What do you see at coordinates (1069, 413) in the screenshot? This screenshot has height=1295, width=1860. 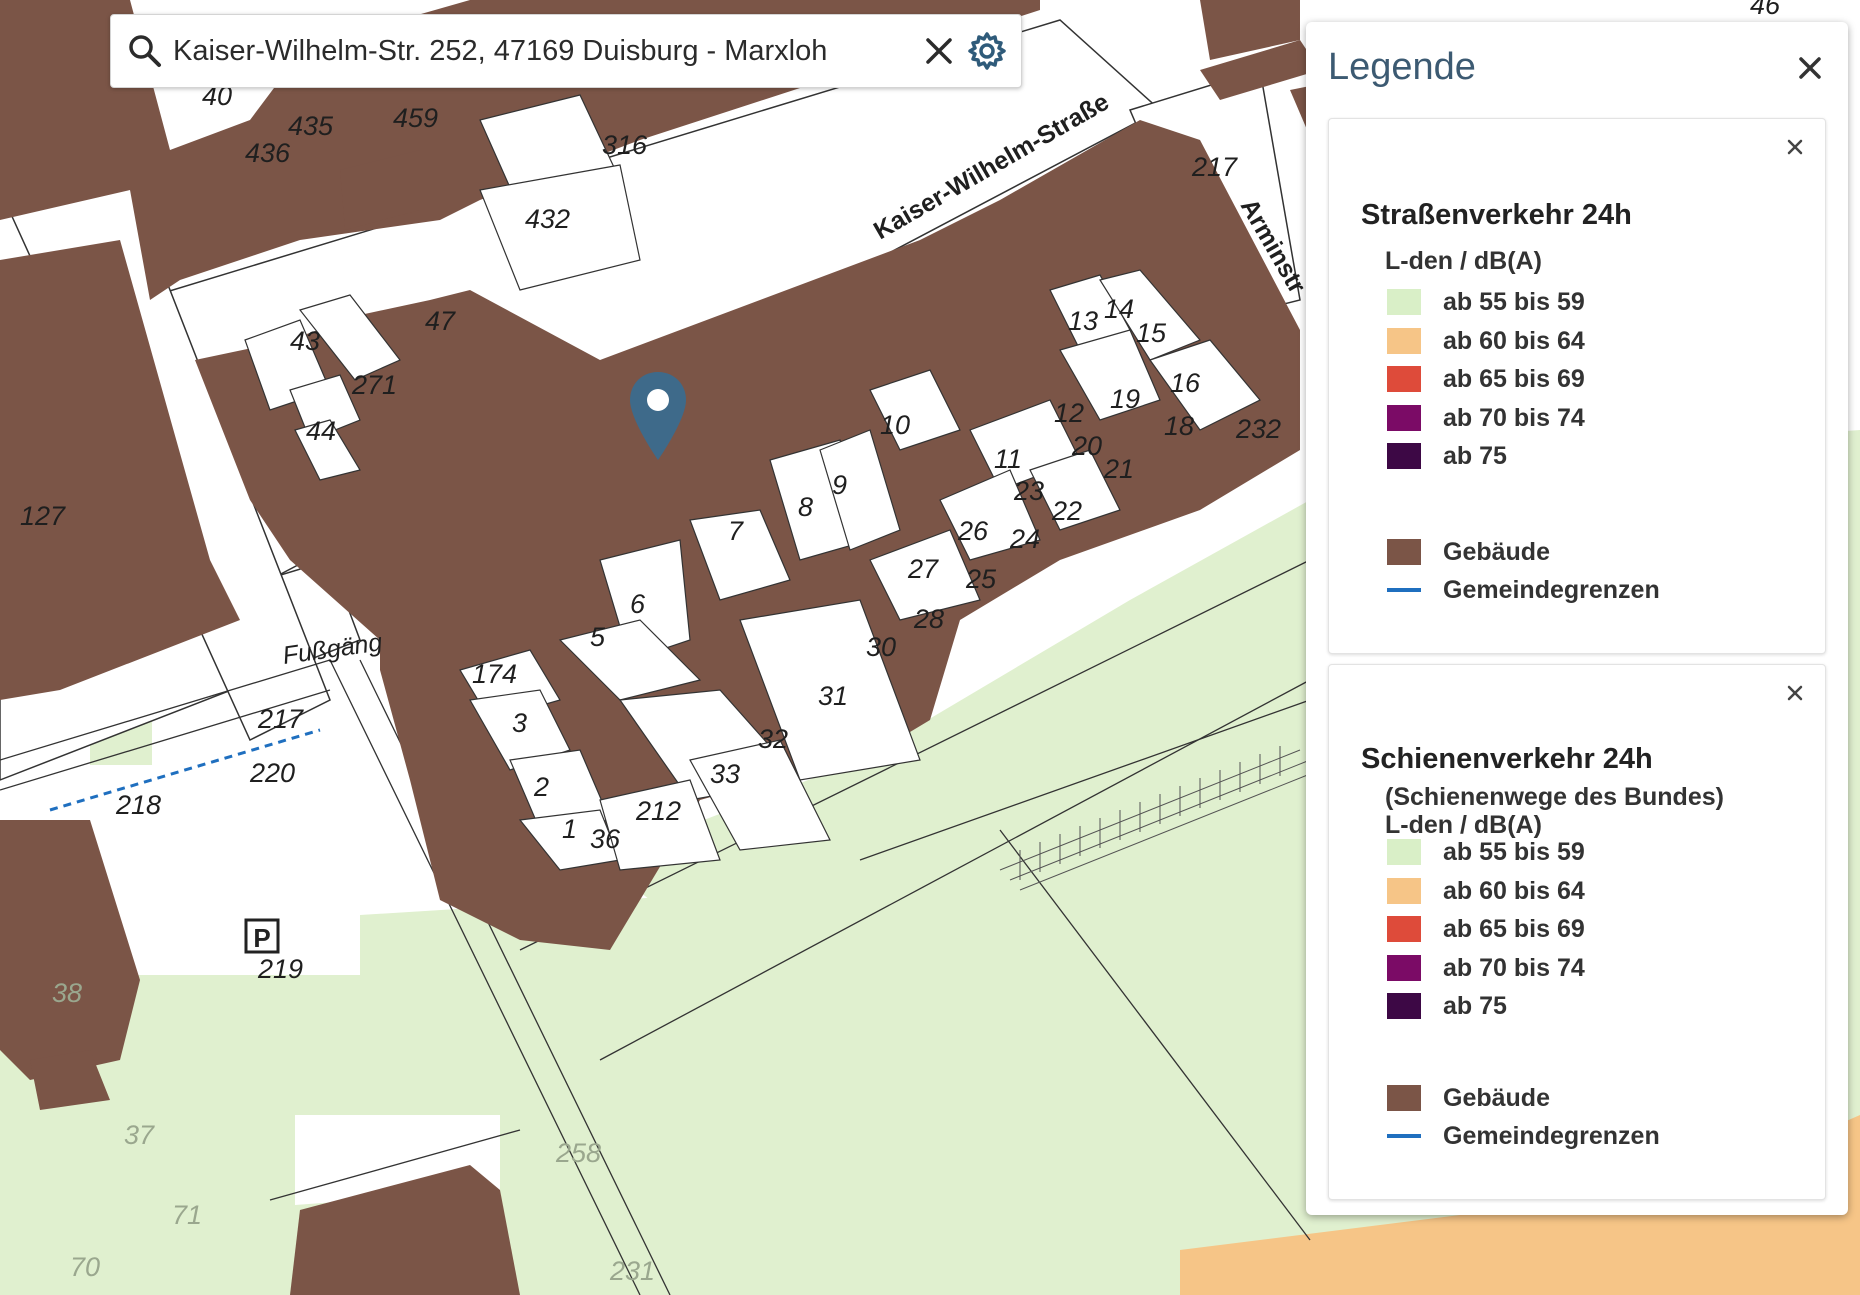 I see `parcel-number: 12` at bounding box center [1069, 413].